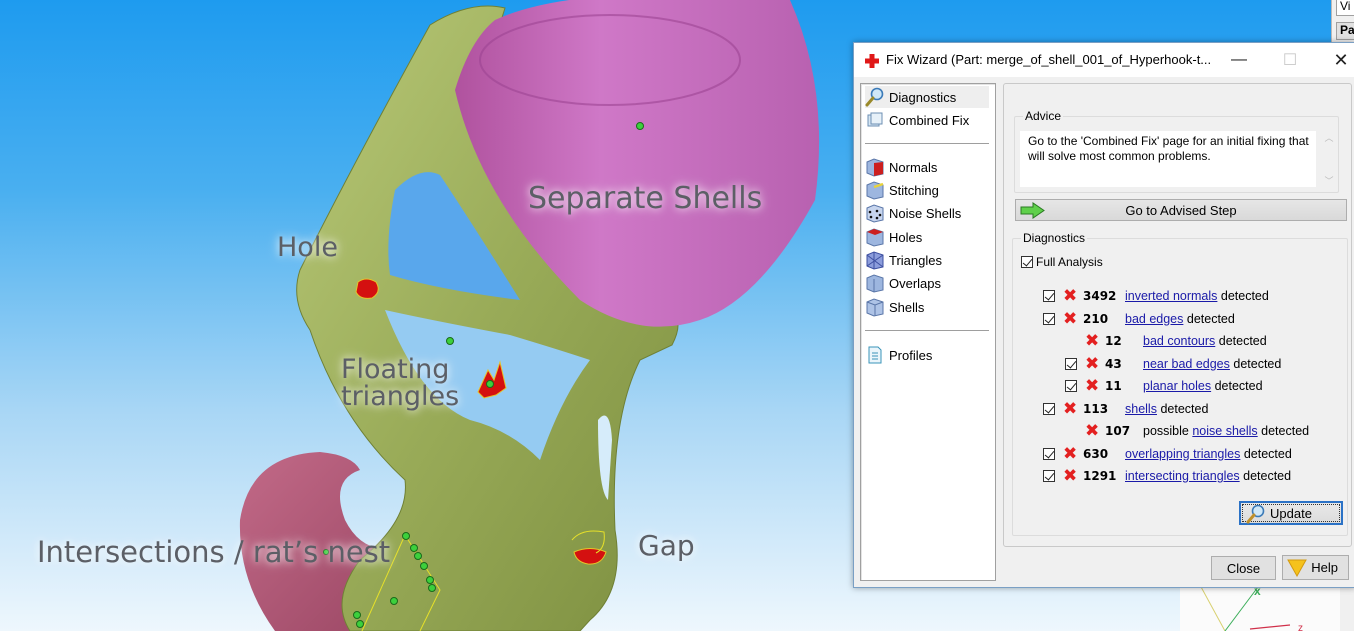 The image size is (1354, 636). I want to click on annotation-intersections: Intersections / rat’s nest, so click(214, 552).